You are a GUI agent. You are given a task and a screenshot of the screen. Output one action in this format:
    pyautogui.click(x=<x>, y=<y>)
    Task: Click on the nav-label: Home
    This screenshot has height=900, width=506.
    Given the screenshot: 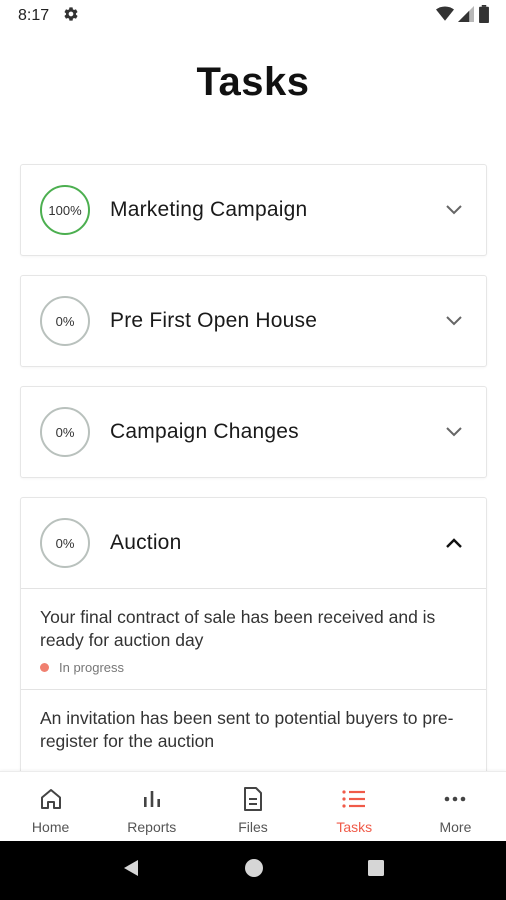 What is the action you would take?
    pyautogui.click(x=50, y=827)
    